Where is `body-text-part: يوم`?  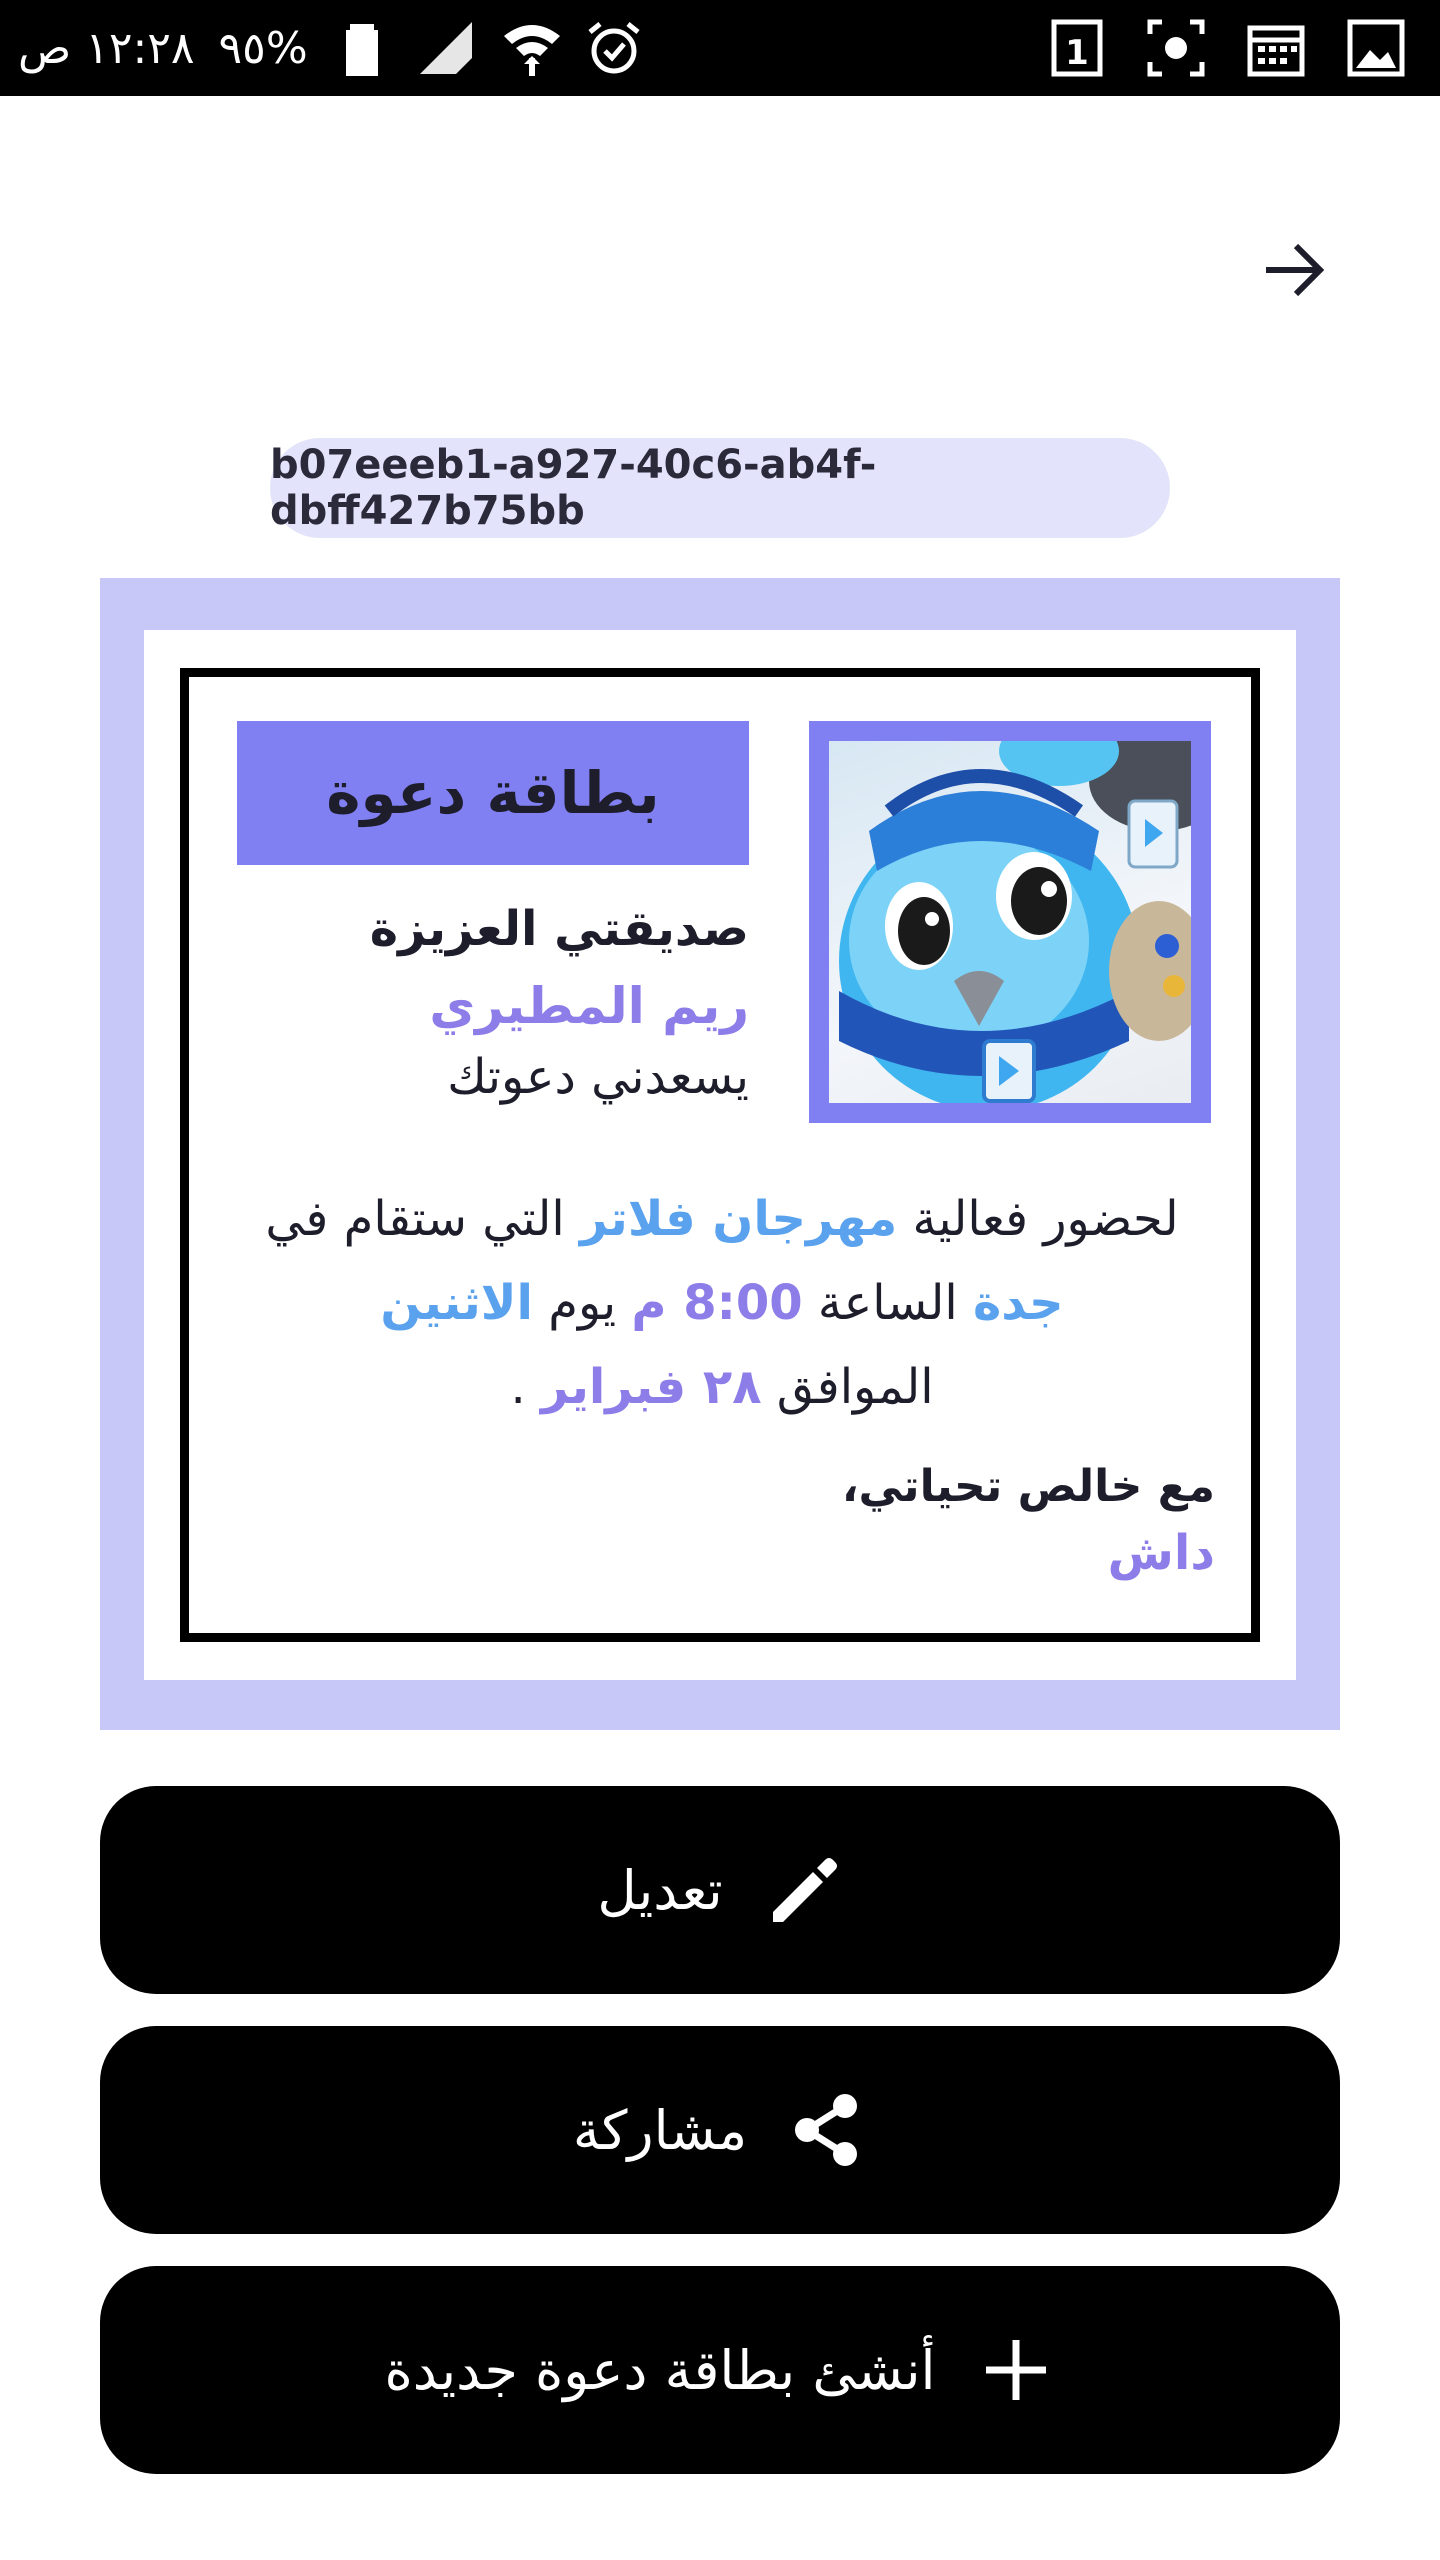
body-text-part: يوم is located at coordinates (582, 1303).